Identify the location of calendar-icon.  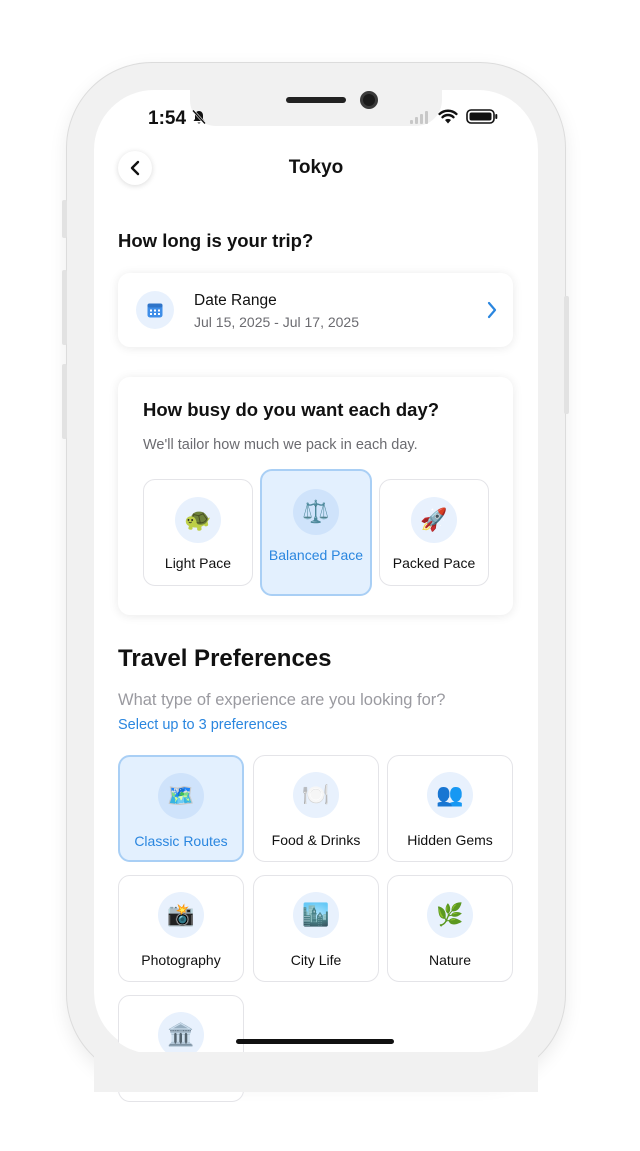
(155, 310).